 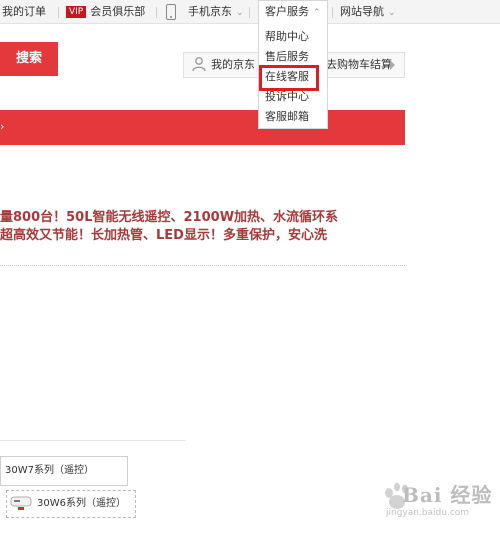 I want to click on mobile-jd-link: 手机京东 ⌄, so click(x=216, y=12).